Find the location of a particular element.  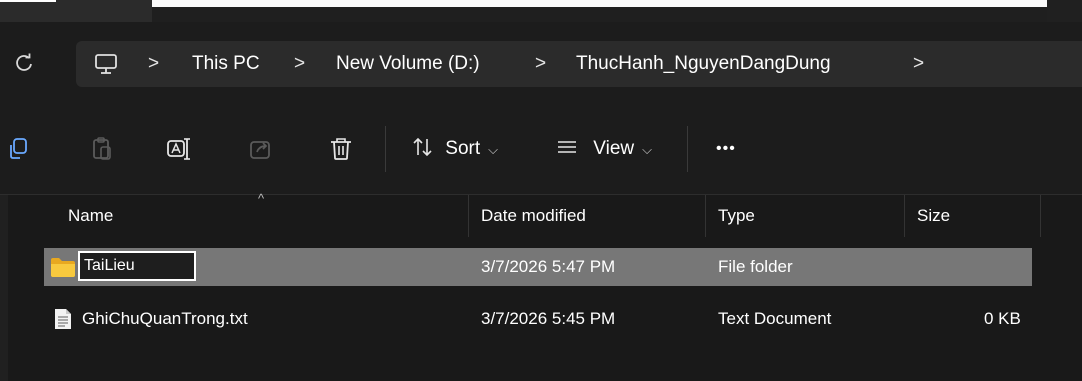

date-modified-cell: 3/7/2026 5:45 PM is located at coordinates (548, 318).